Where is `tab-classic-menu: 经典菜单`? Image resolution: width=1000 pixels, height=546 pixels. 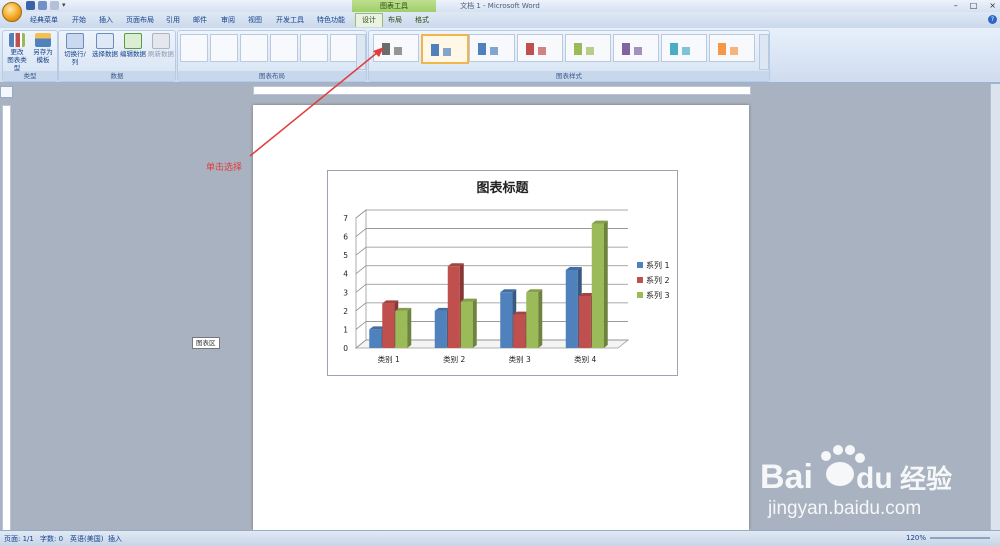 tab-classic-menu: 经典菜单 is located at coordinates (44, 20).